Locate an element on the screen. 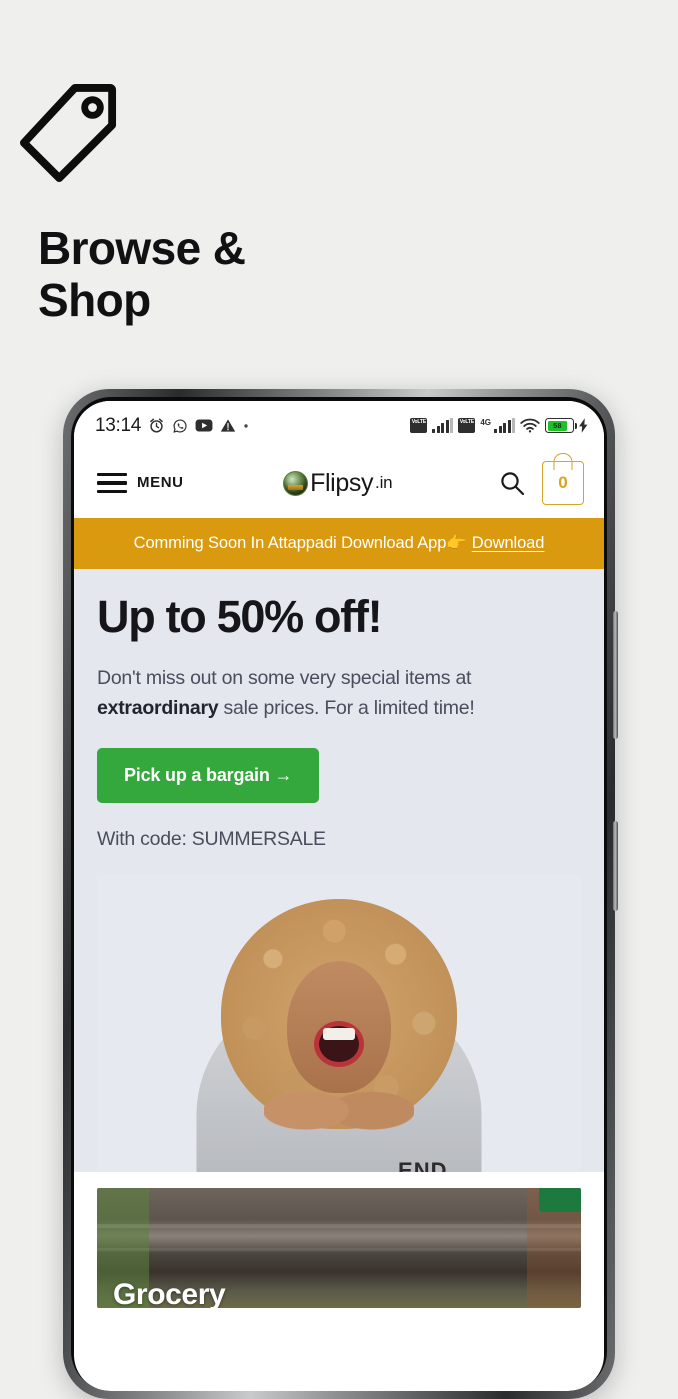  category-name: Grocery is located at coordinates (169, 1292).